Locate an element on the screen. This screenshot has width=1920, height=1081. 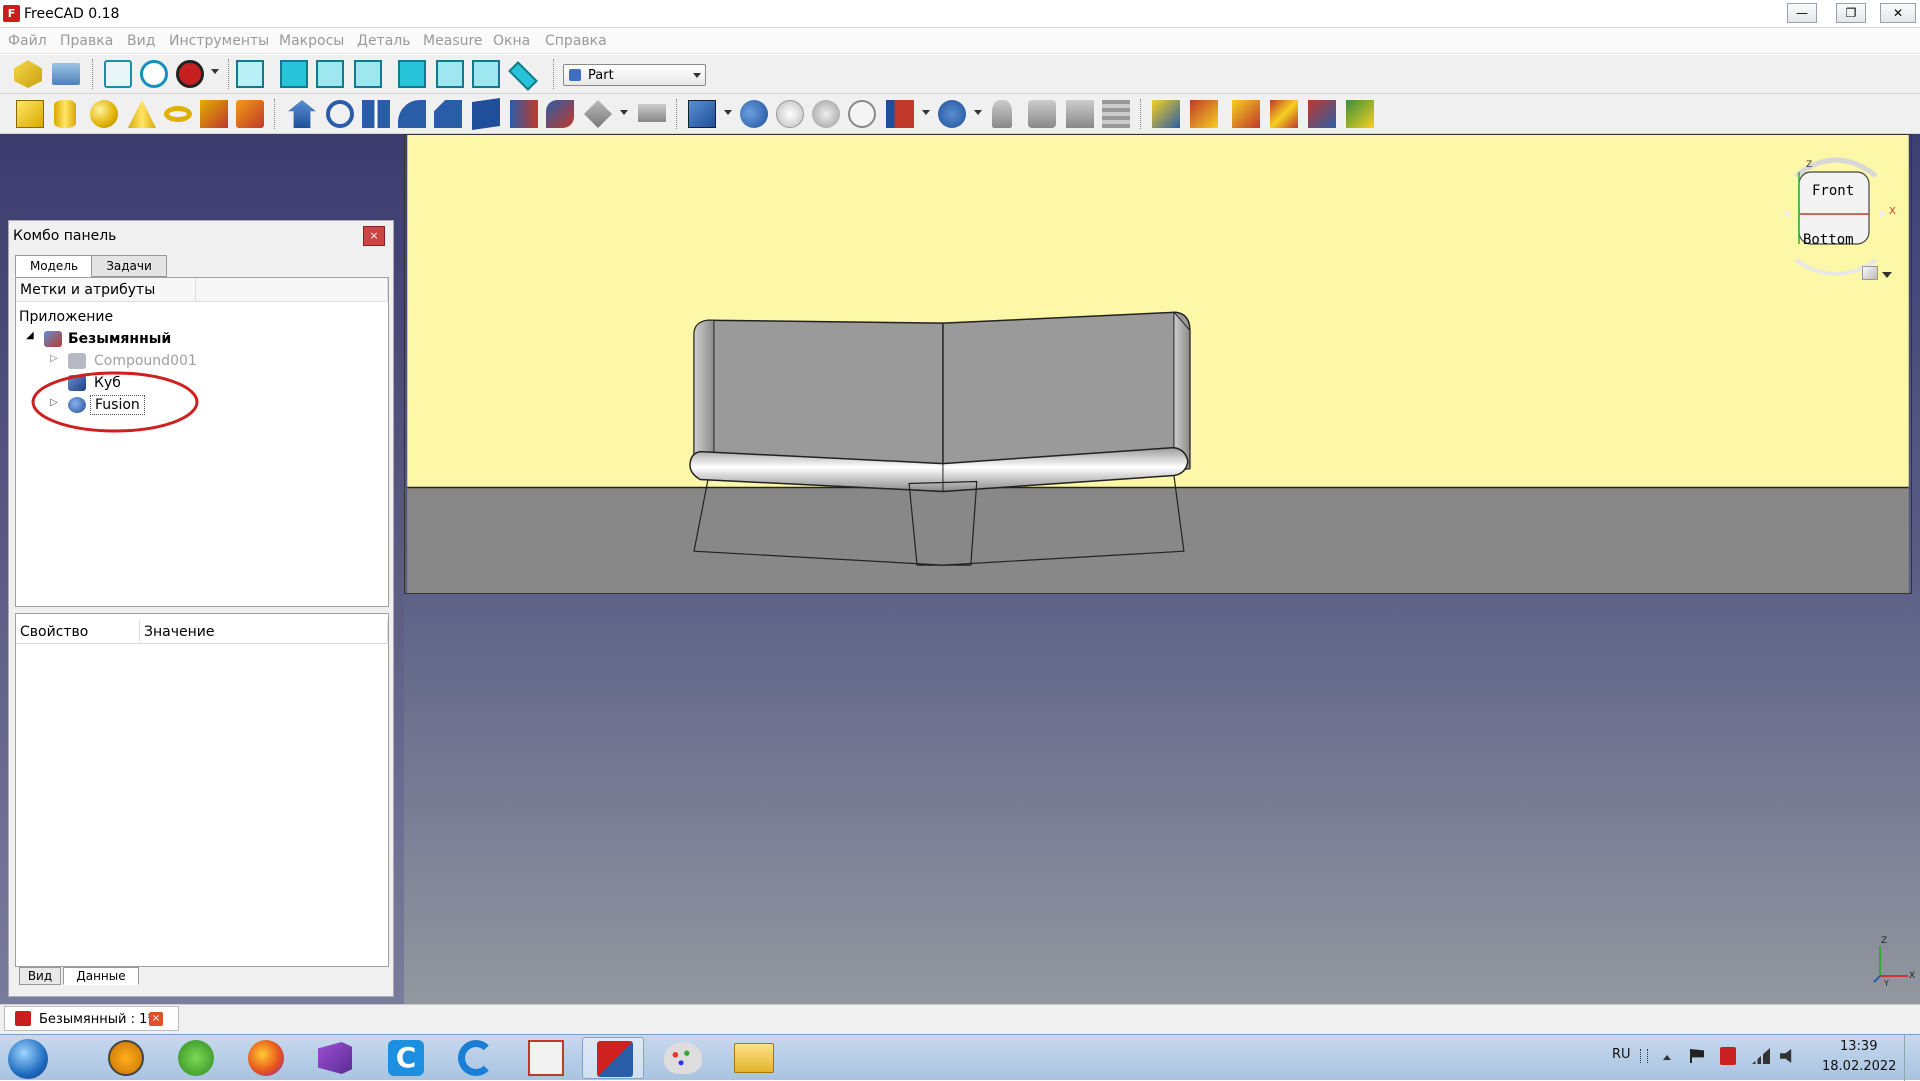
clock-time: 13:39 is located at coordinates (1858, 1046).